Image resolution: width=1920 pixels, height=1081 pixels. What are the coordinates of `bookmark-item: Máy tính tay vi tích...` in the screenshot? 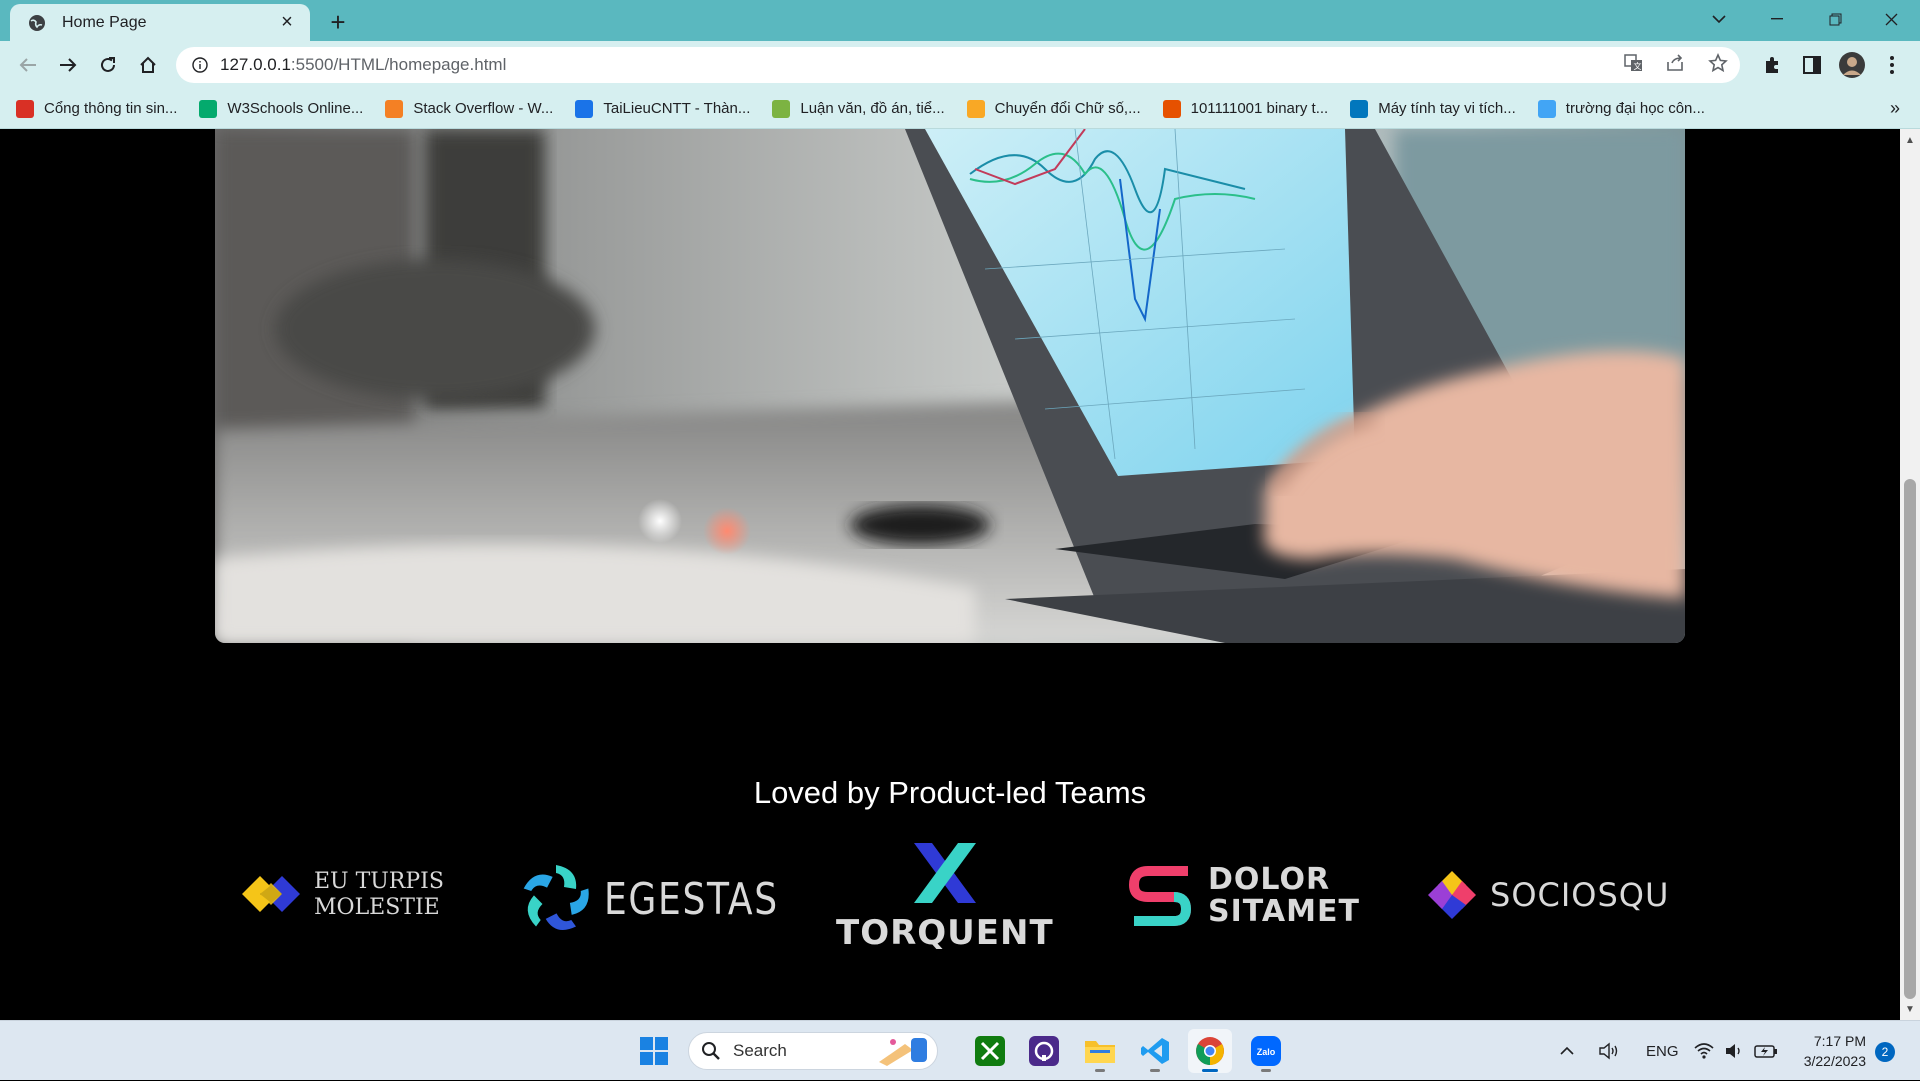 It's located at (1433, 109).